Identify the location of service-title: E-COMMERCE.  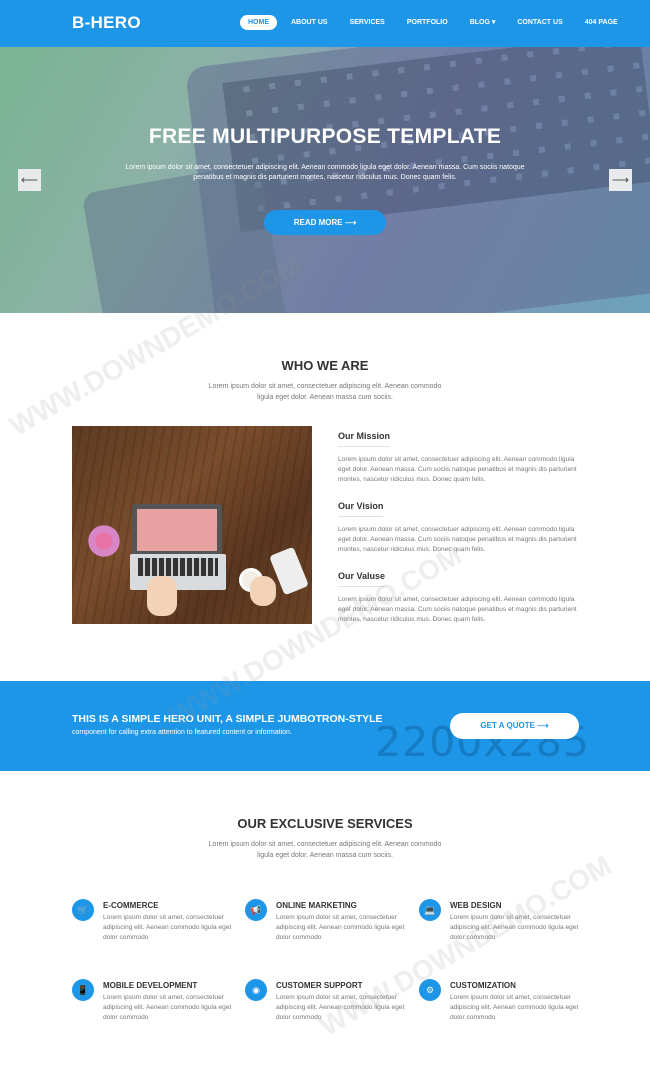
(131, 905).